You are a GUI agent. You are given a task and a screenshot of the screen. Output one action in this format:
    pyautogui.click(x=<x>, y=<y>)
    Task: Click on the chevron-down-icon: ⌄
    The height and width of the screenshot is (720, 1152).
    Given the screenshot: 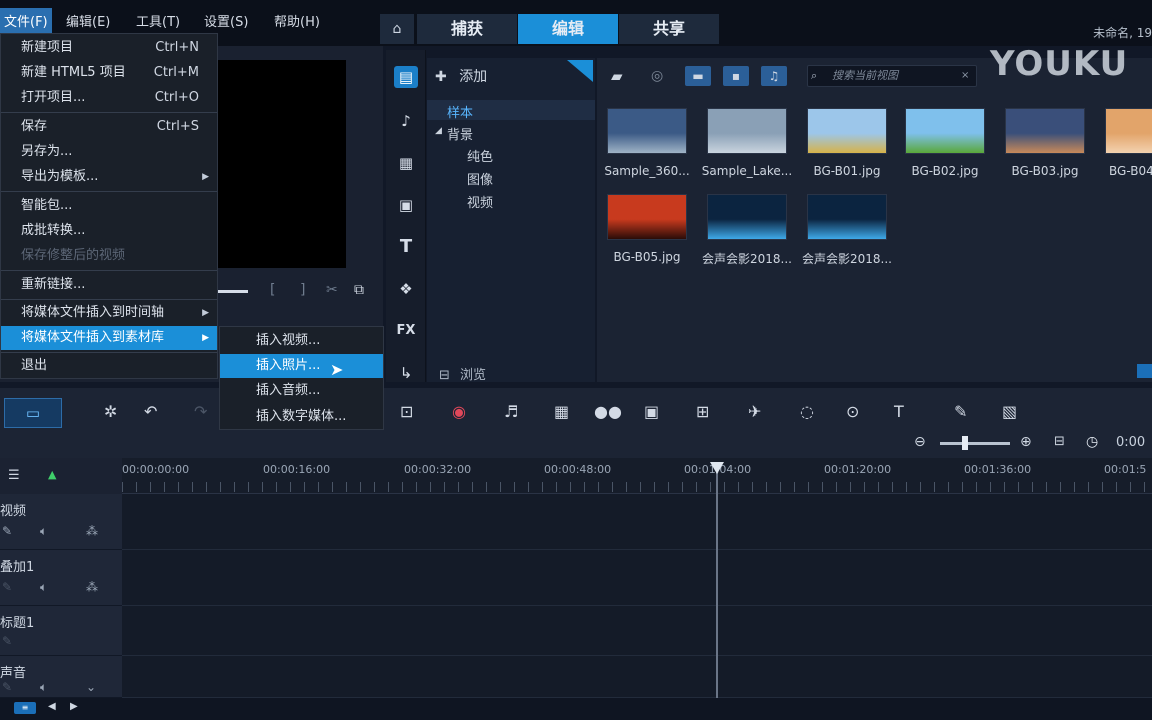 What is the action you would take?
    pyautogui.click(x=91, y=687)
    